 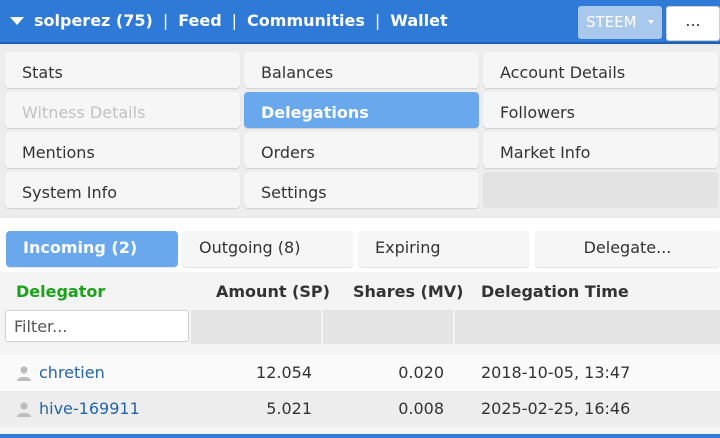 I want to click on amount-value: 12.054, so click(x=284, y=372).